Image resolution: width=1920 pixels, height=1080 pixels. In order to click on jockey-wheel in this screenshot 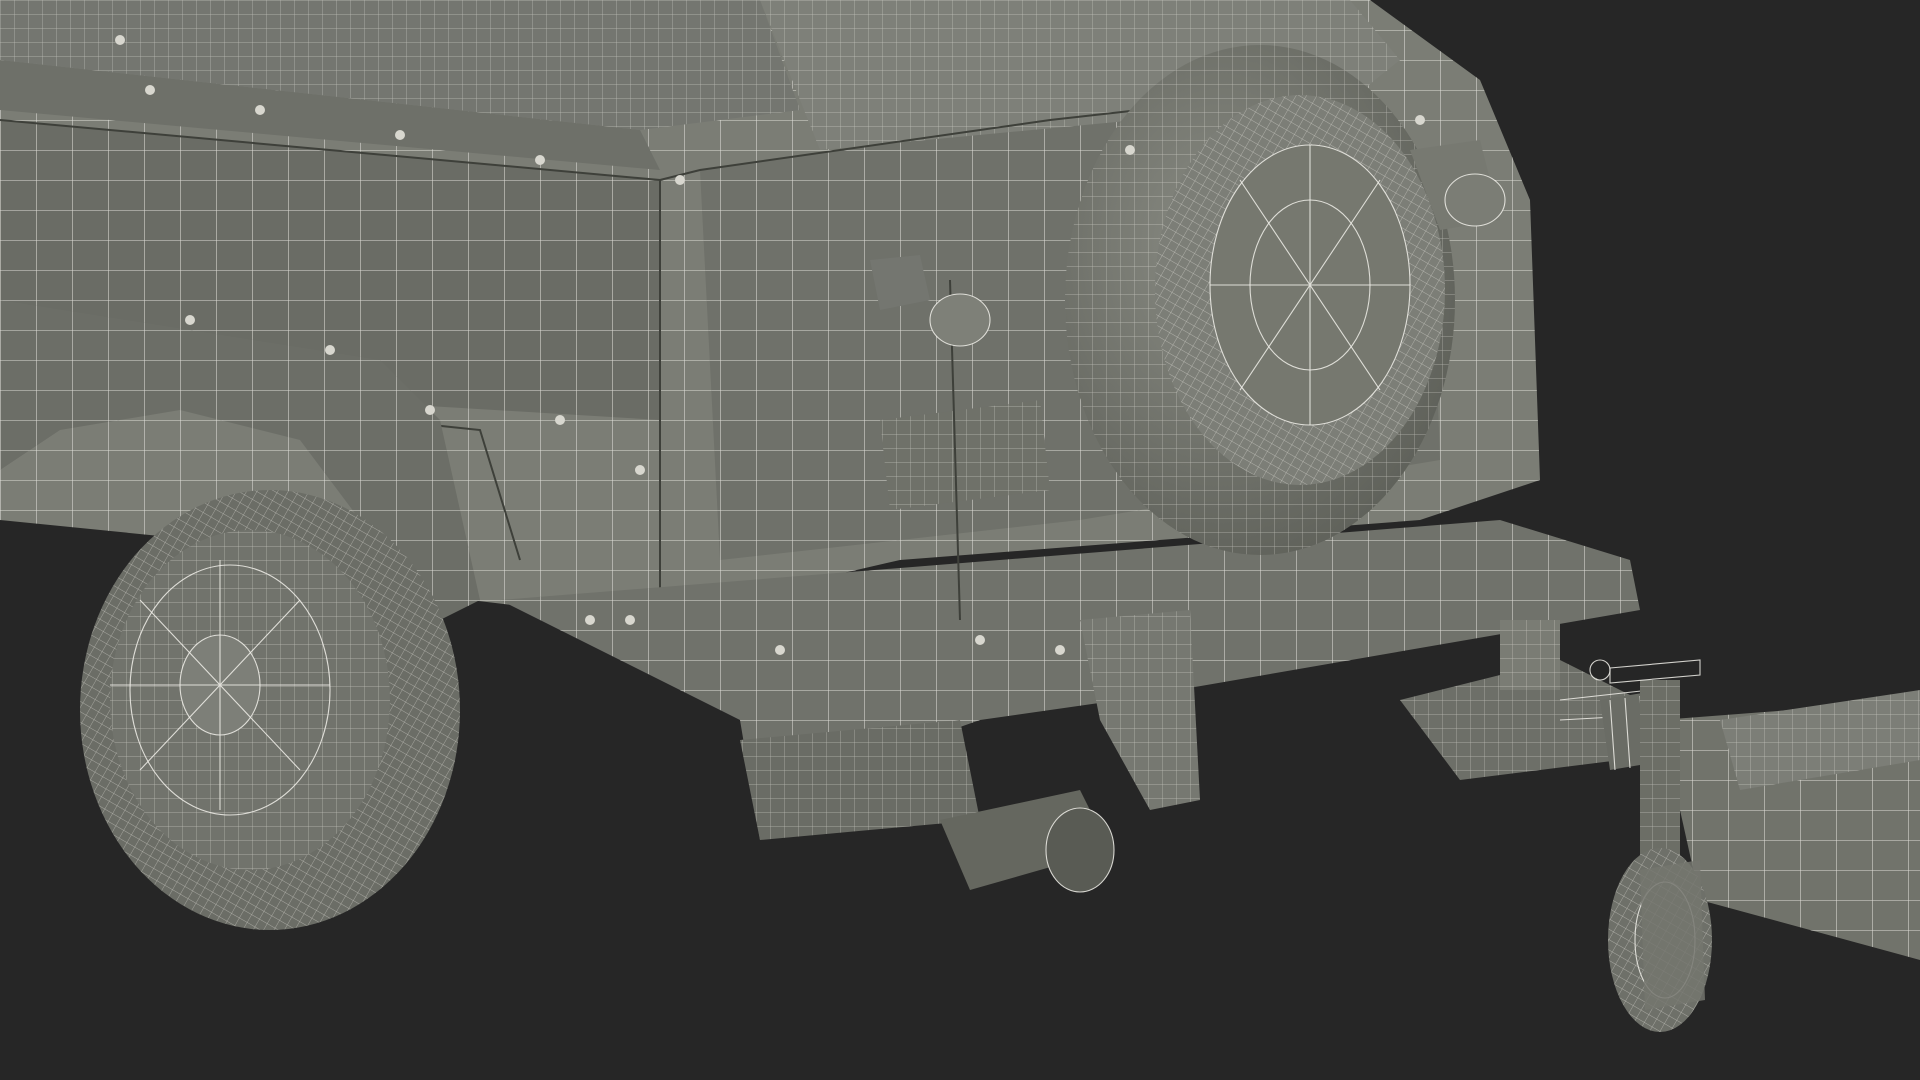, I will do `click(1660, 940)`.